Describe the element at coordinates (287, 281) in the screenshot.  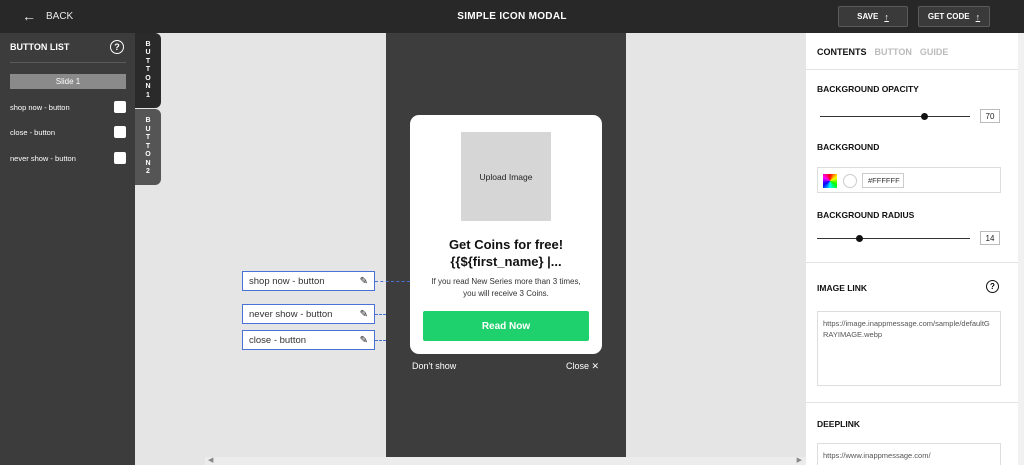
I see `tag-label: shop now - button` at that location.